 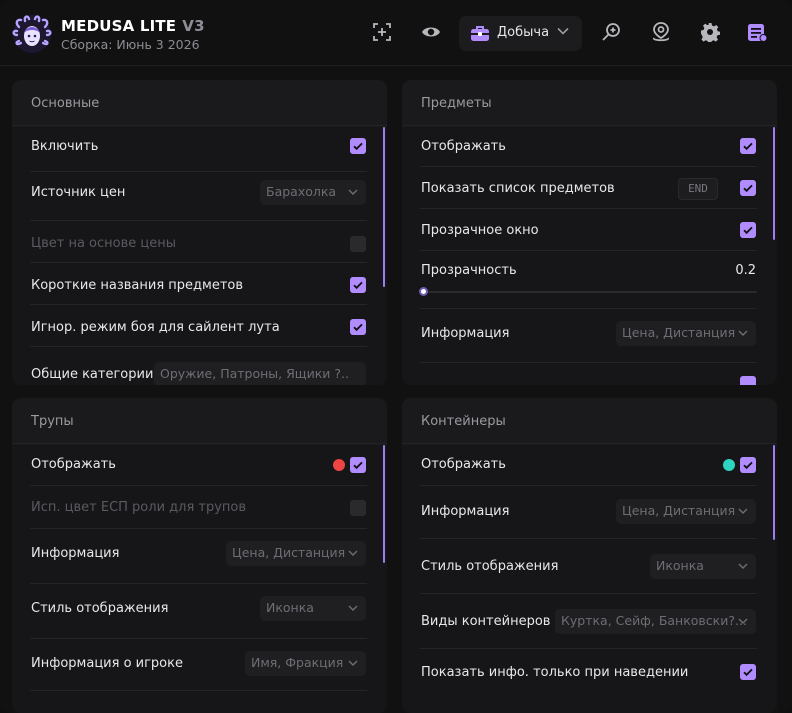 I want to click on containers-info-dropdown: Цена, Дистанция, so click(x=686, y=511).